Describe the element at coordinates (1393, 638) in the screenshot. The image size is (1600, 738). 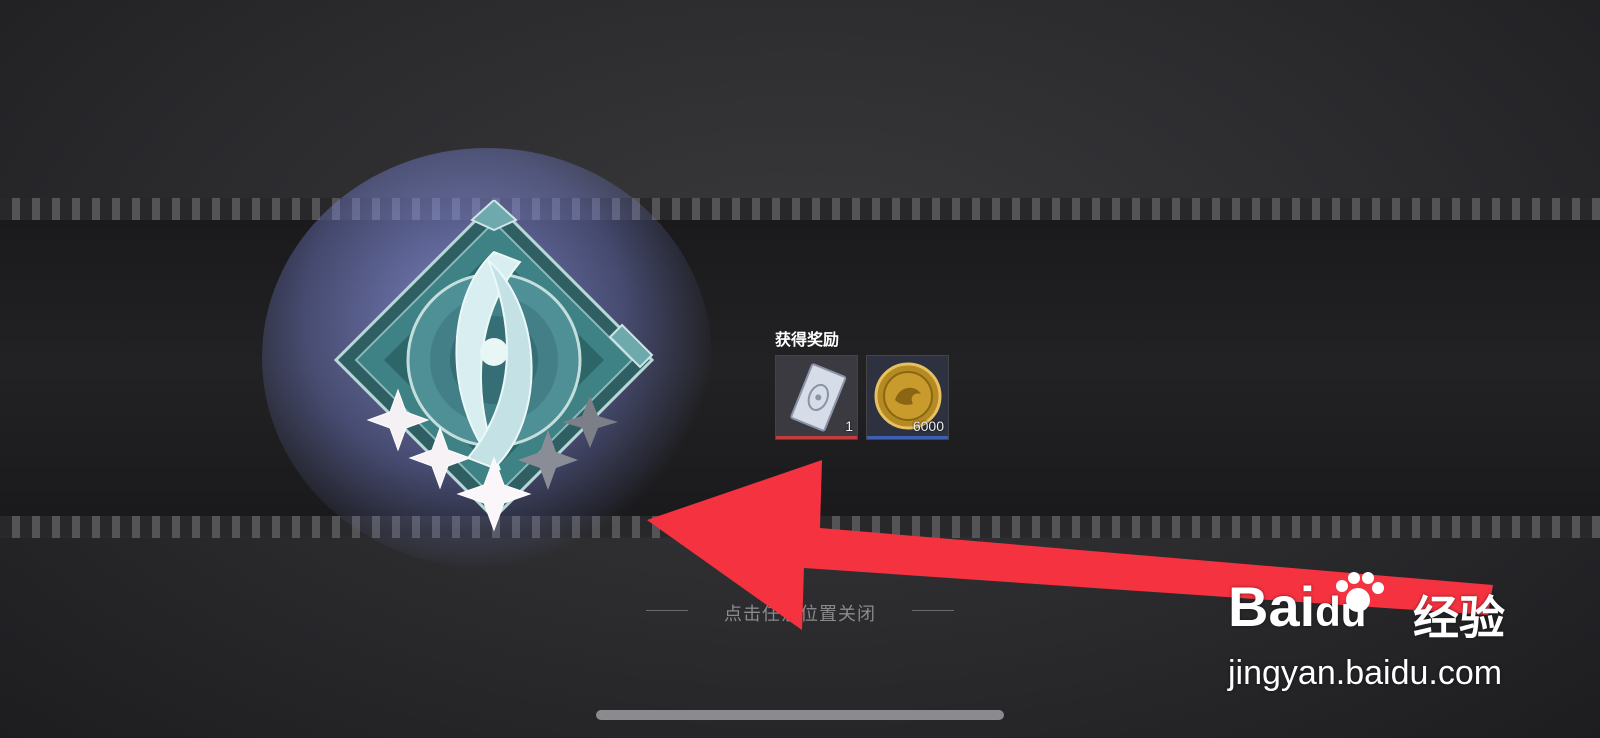
I see `baidu-watermark: Baidu 经验 jingyan.baidu.com` at that location.